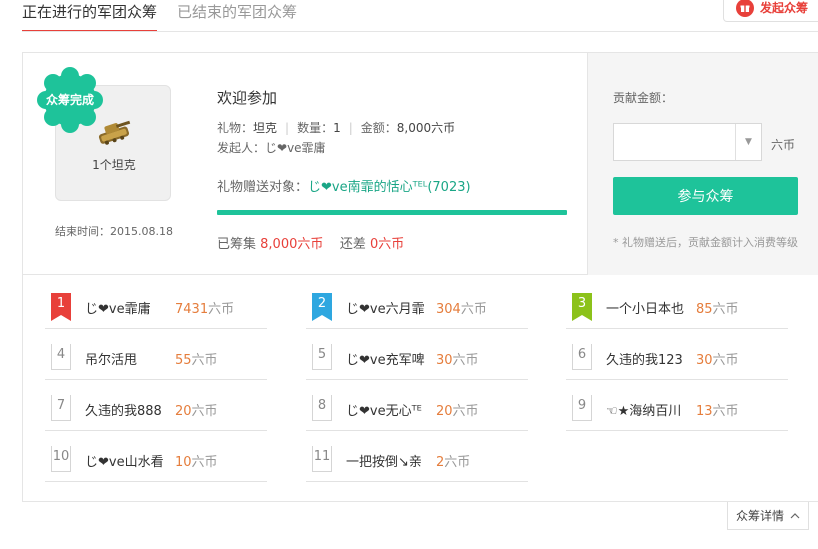  I want to click on rank-number: 8, so click(322, 408).